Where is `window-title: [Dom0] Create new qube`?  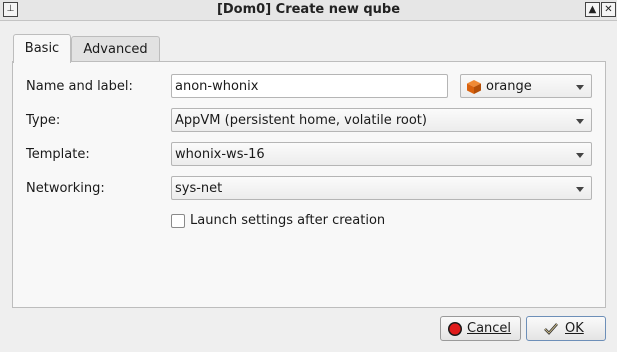
window-title: [Dom0] Create new qube is located at coordinates (308, 9).